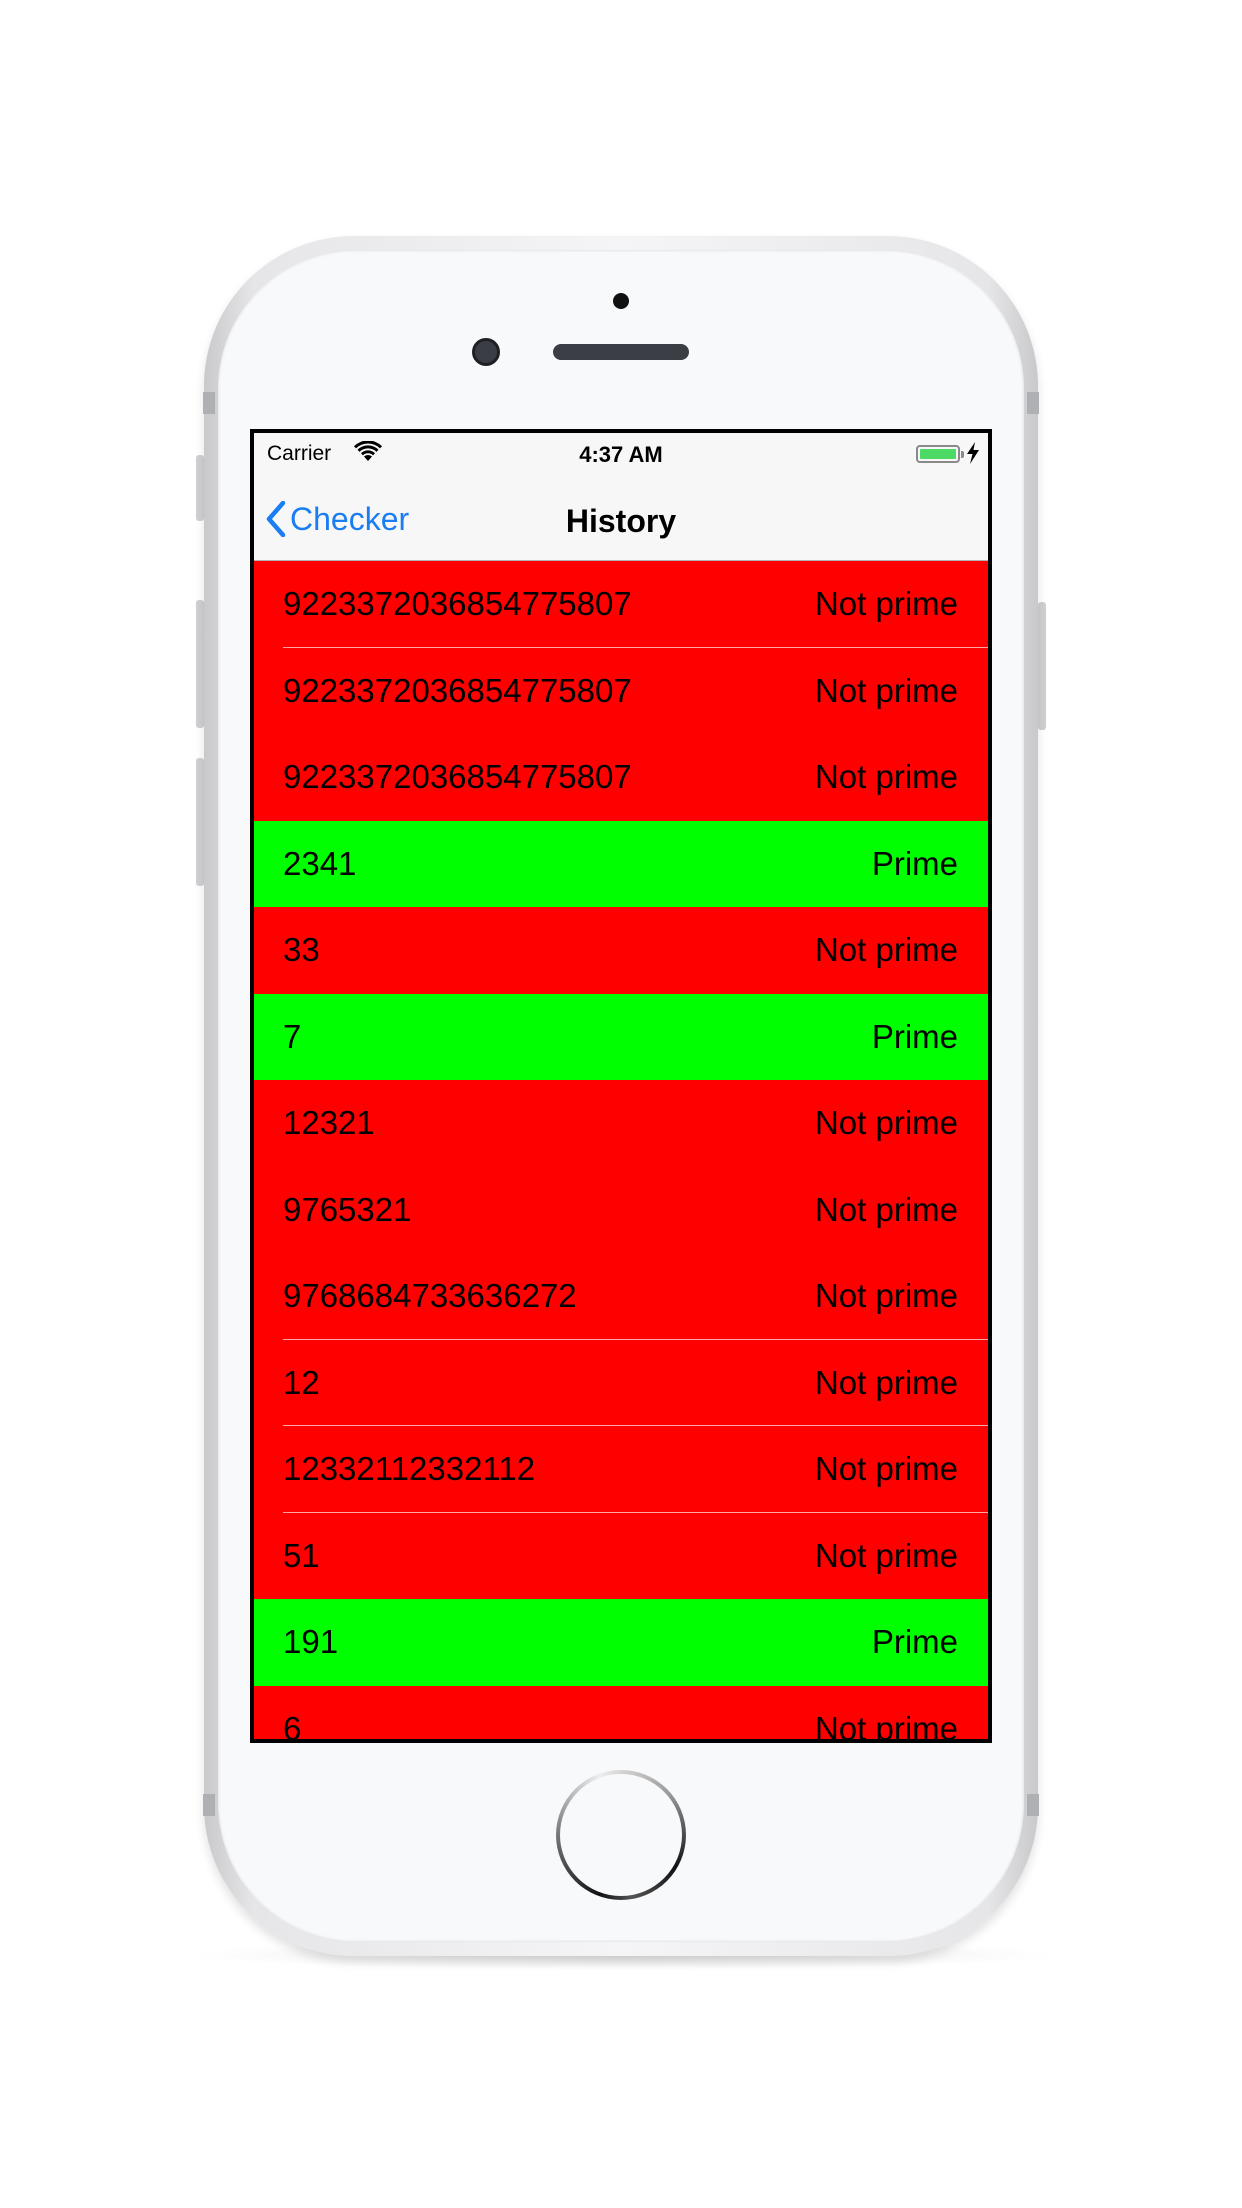  Describe the element at coordinates (292, 1724) in the screenshot. I see `history-number: 6` at that location.